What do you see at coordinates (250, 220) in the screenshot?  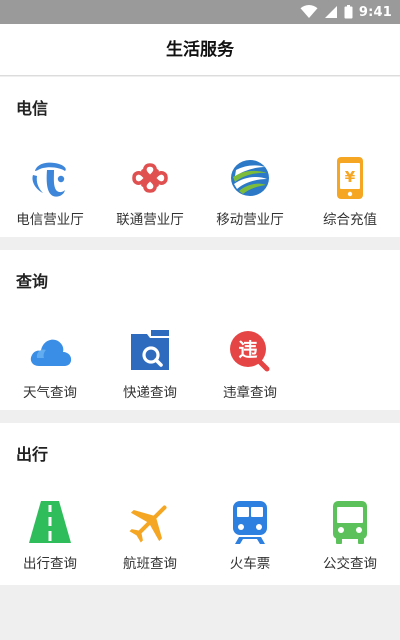 I see `item-label: 移动营业厅` at bounding box center [250, 220].